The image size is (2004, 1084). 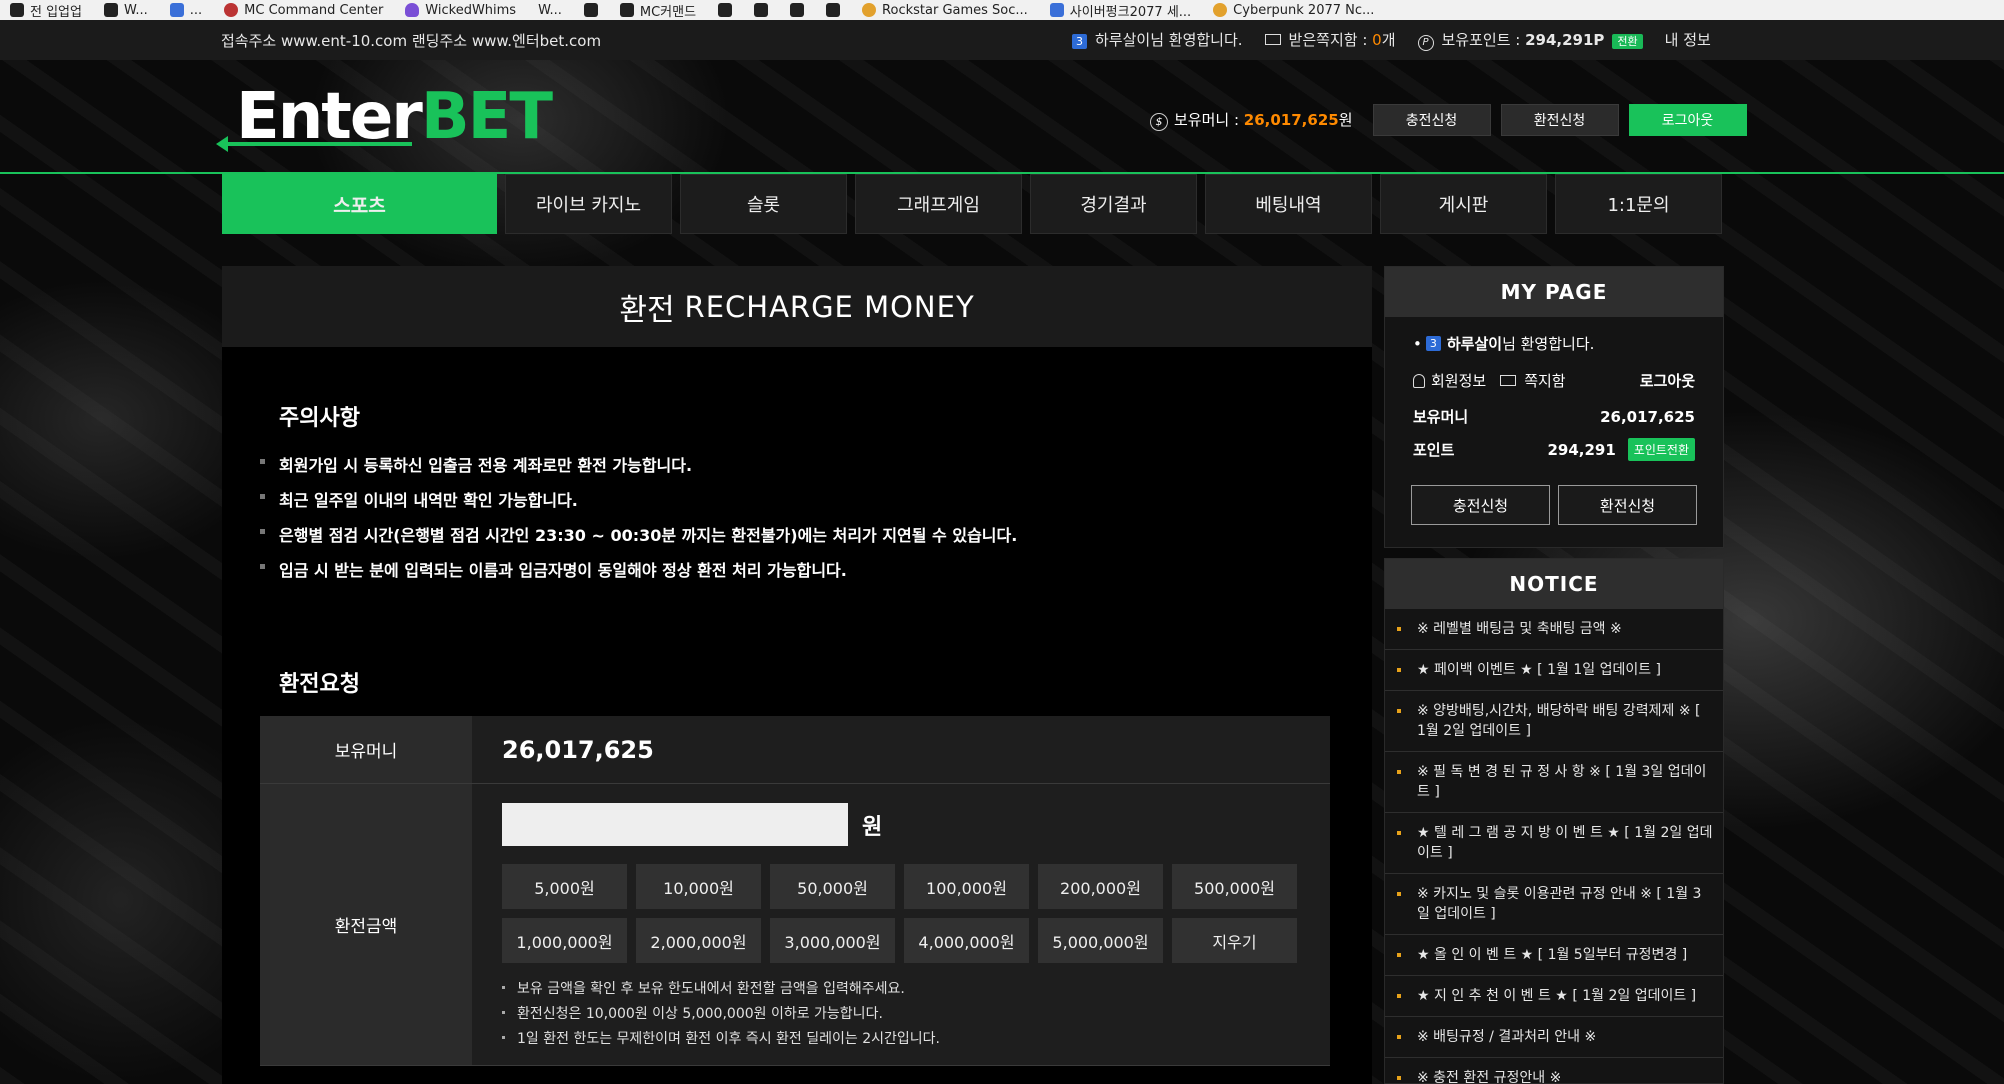 What do you see at coordinates (1056, 10) in the screenshot?
I see `blue-icon` at bounding box center [1056, 10].